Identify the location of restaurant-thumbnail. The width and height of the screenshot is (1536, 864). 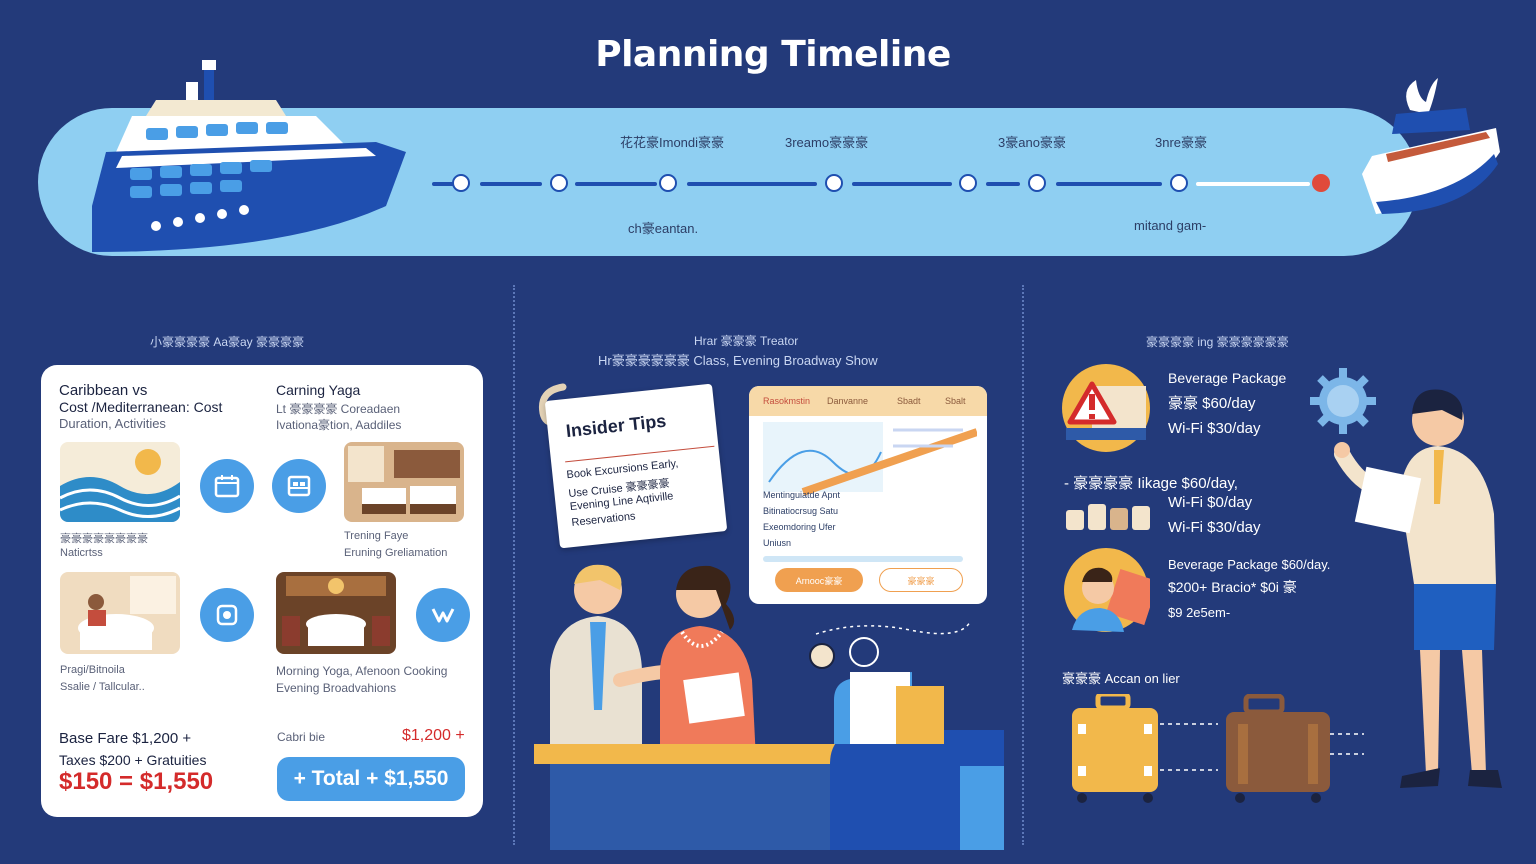
(336, 613).